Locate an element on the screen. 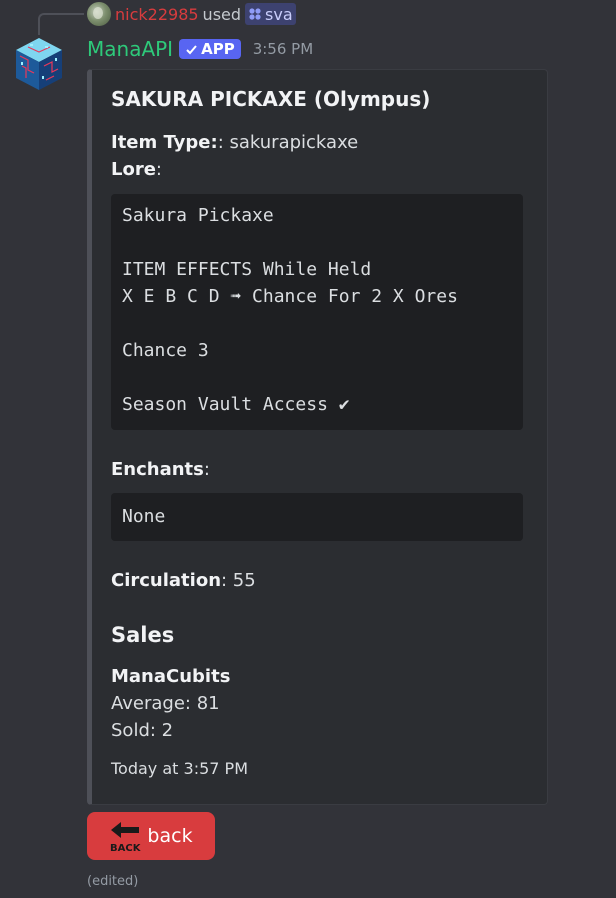  reply-user-avatar is located at coordinates (99, 14).